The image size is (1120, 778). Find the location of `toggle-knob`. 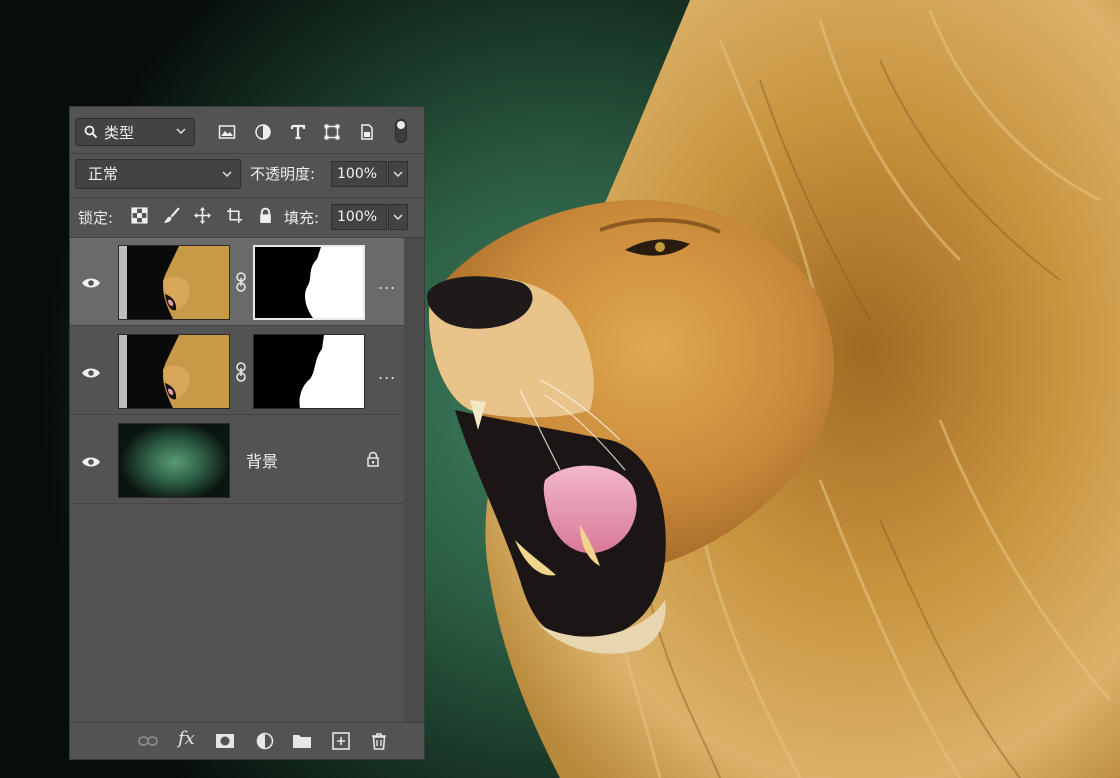

toggle-knob is located at coordinates (401, 125).